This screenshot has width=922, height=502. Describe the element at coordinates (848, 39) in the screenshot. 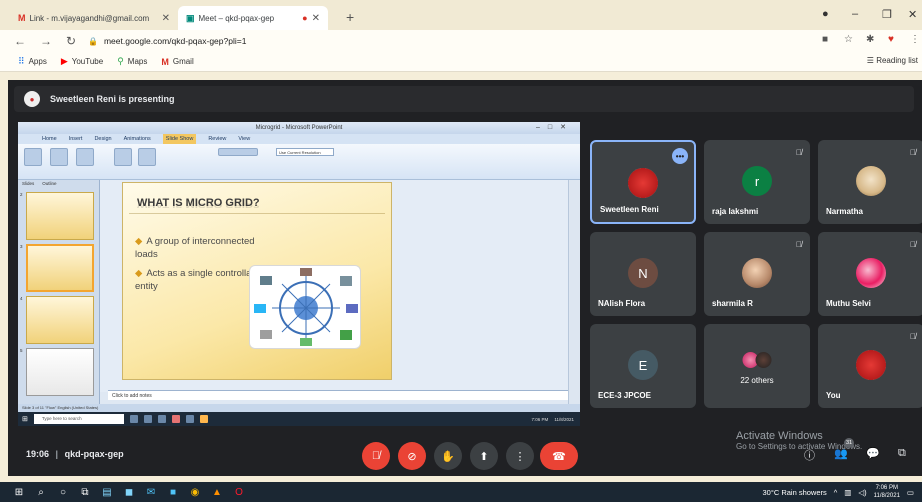

I see `bookmark-star-icon: ☆` at that location.